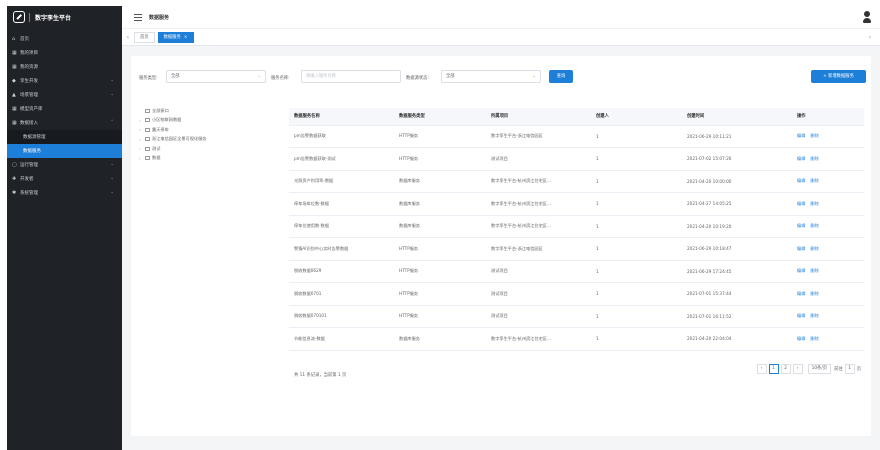  Describe the element at coordinates (501, 37) in the screenshot. I see `tabs-bar: ‹ 首页 数据服务 × ›` at that location.